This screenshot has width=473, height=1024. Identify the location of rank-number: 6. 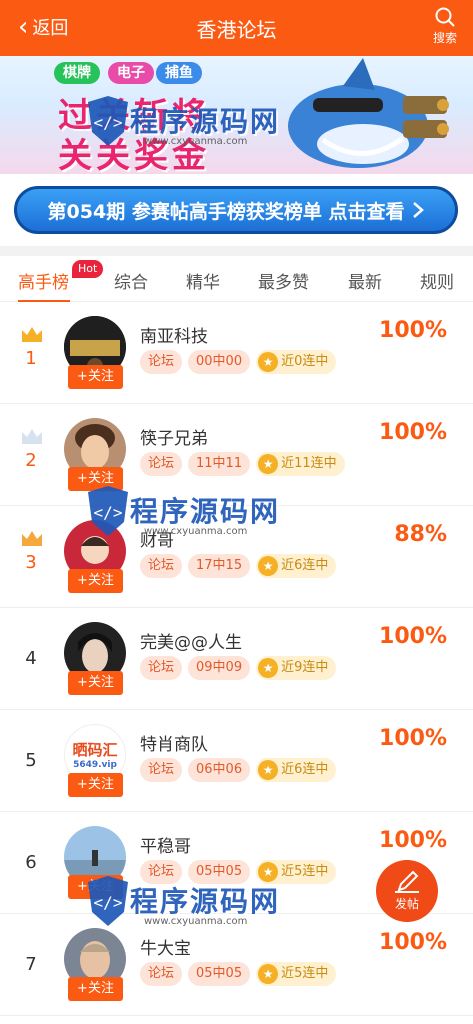
(31, 862).